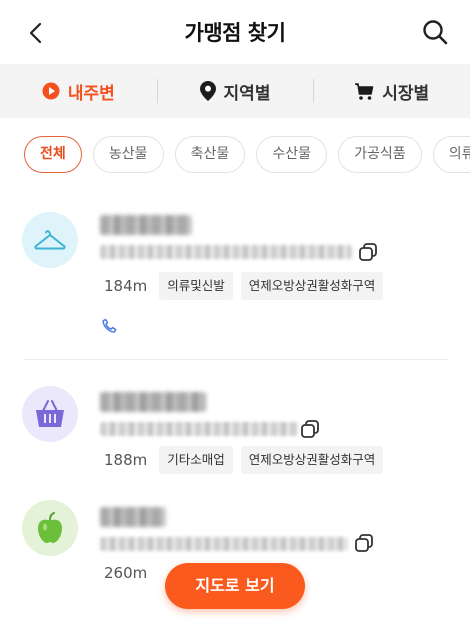 This screenshot has width=470, height=631. I want to click on apple-icon, so click(50, 527).